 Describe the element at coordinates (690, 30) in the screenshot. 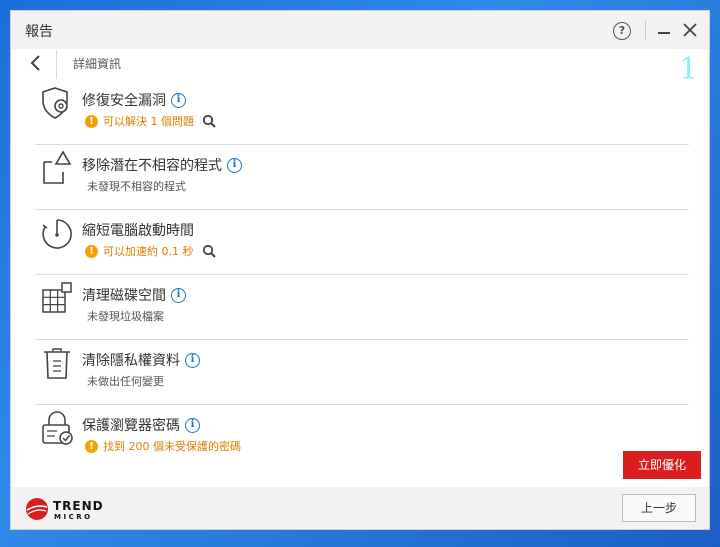

I see `close-icon` at that location.